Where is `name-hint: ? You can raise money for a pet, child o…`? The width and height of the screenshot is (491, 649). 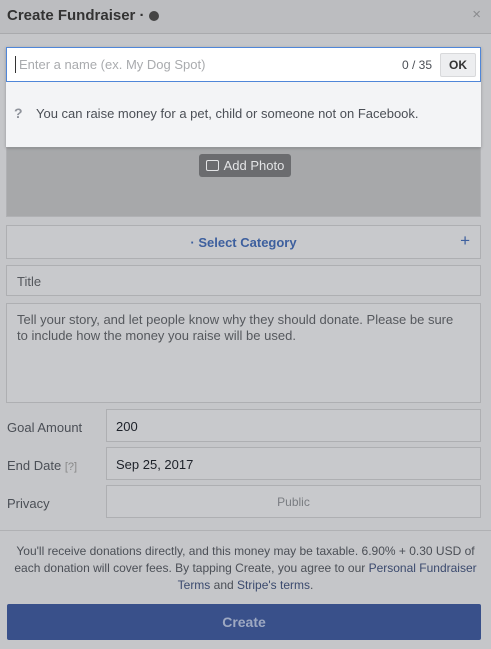
name-hint: ? You can raise money for a pet, child o… is located at coordinates (216, 113).